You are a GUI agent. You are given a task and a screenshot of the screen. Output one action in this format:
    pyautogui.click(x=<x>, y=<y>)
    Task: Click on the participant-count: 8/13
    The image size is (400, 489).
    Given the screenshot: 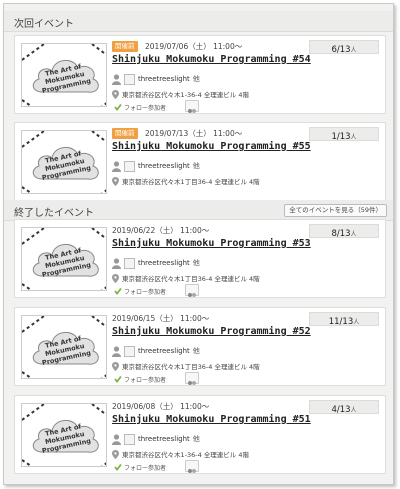 What is the action you would take?
    pyautogui.click(x=341, y=234)
    